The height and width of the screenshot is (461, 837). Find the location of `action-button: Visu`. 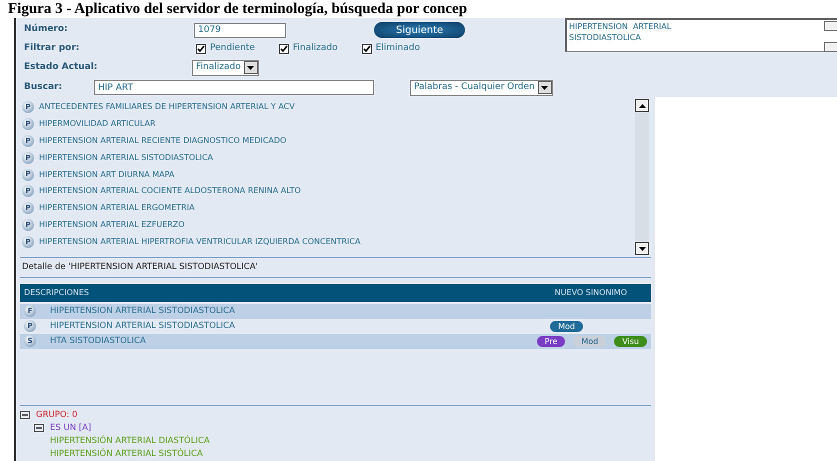

action-button: Visu is located at coordinates (630, 341).